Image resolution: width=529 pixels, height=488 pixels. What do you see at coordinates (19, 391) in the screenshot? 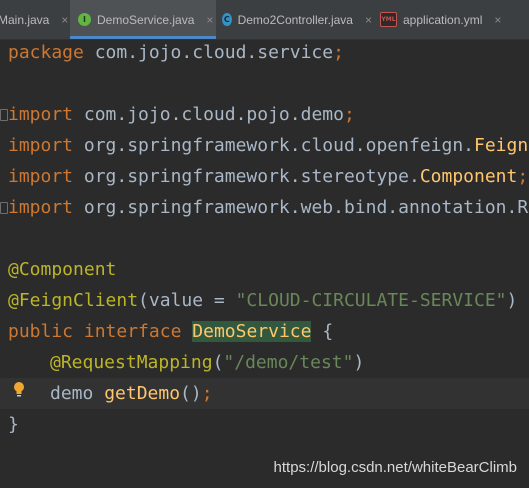
I see `lightbulb-intention-icon` at bounding box center [19, 391].